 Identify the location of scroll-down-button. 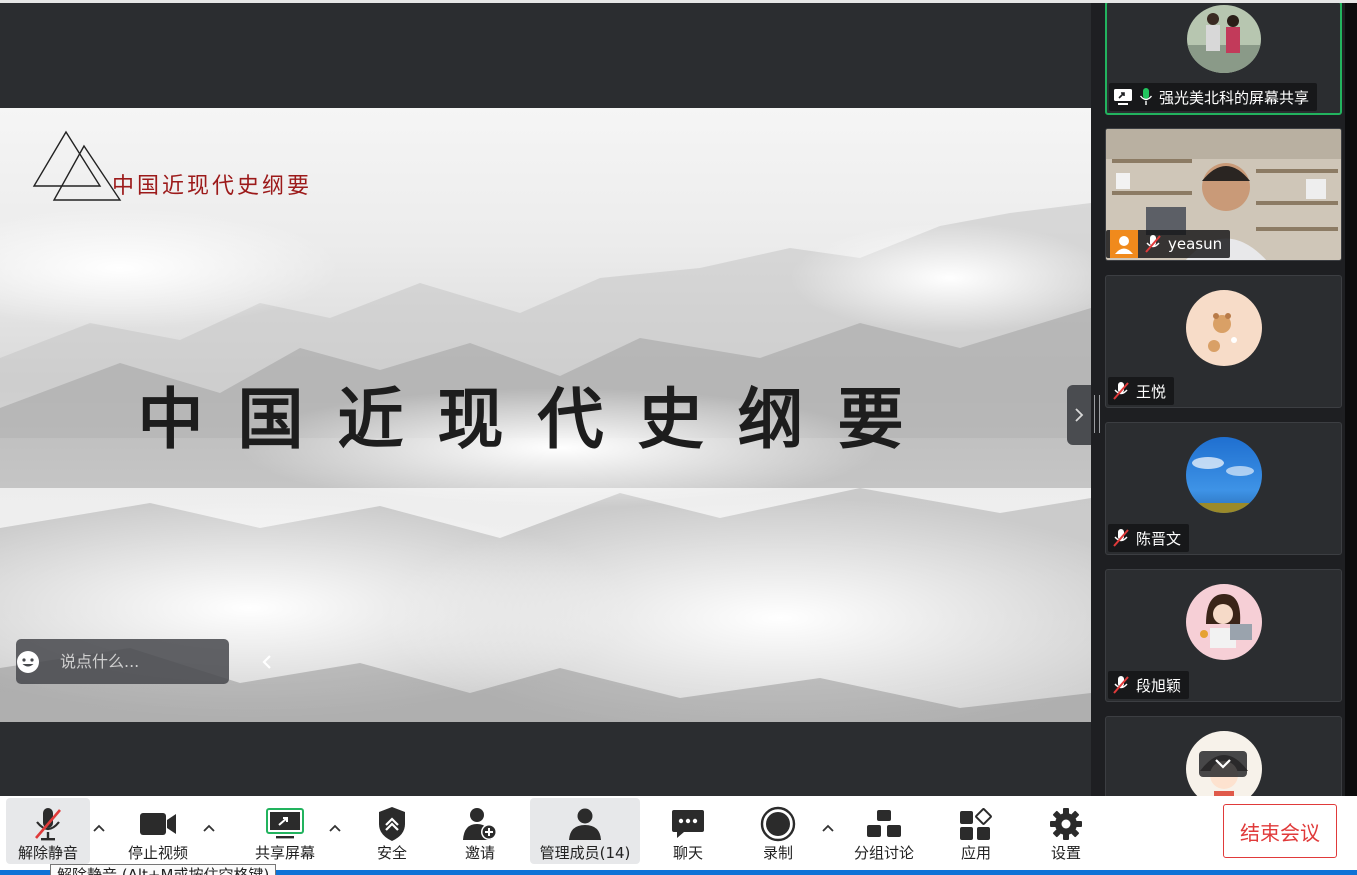
(1223, 764).